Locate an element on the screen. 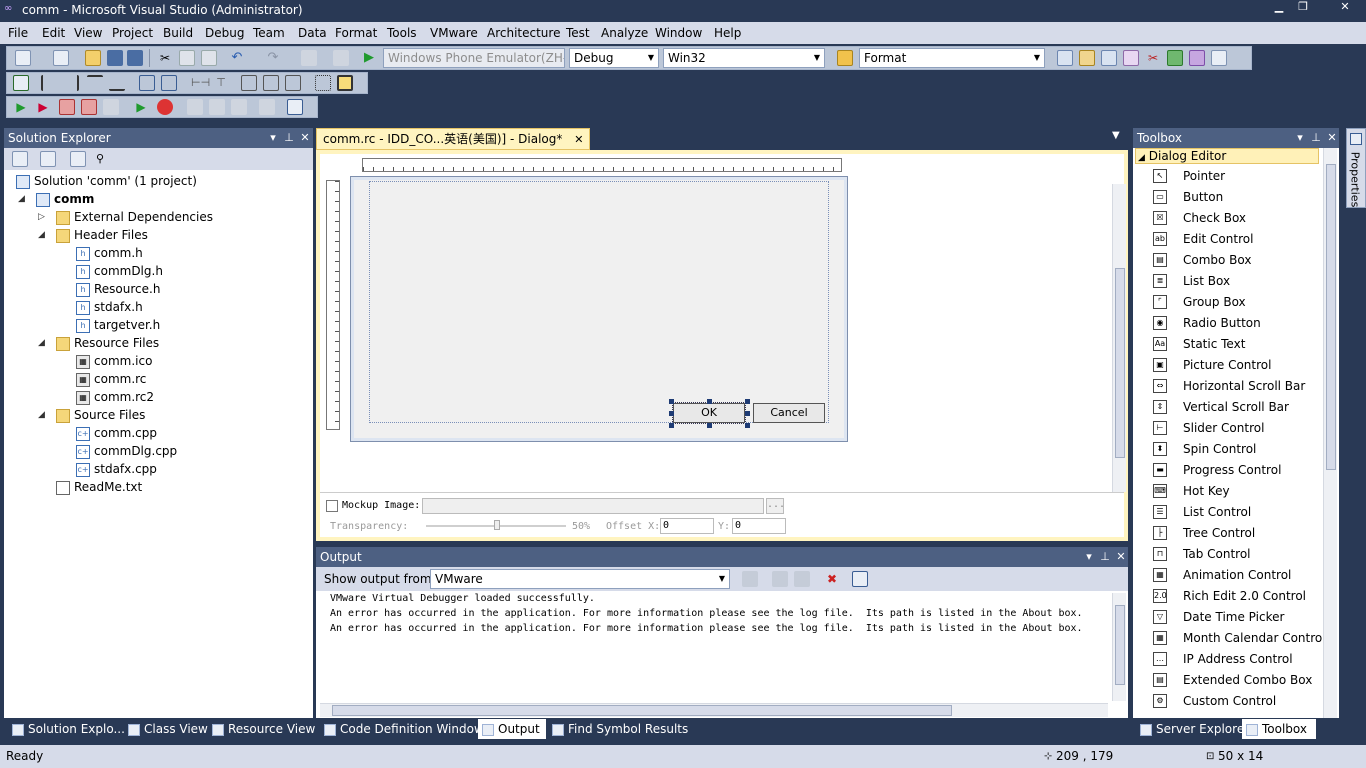 This screenshot has width=1366, height=768. tree-item-comm-cpp: c+ comm.cpp is located at coordinates (116, 433).